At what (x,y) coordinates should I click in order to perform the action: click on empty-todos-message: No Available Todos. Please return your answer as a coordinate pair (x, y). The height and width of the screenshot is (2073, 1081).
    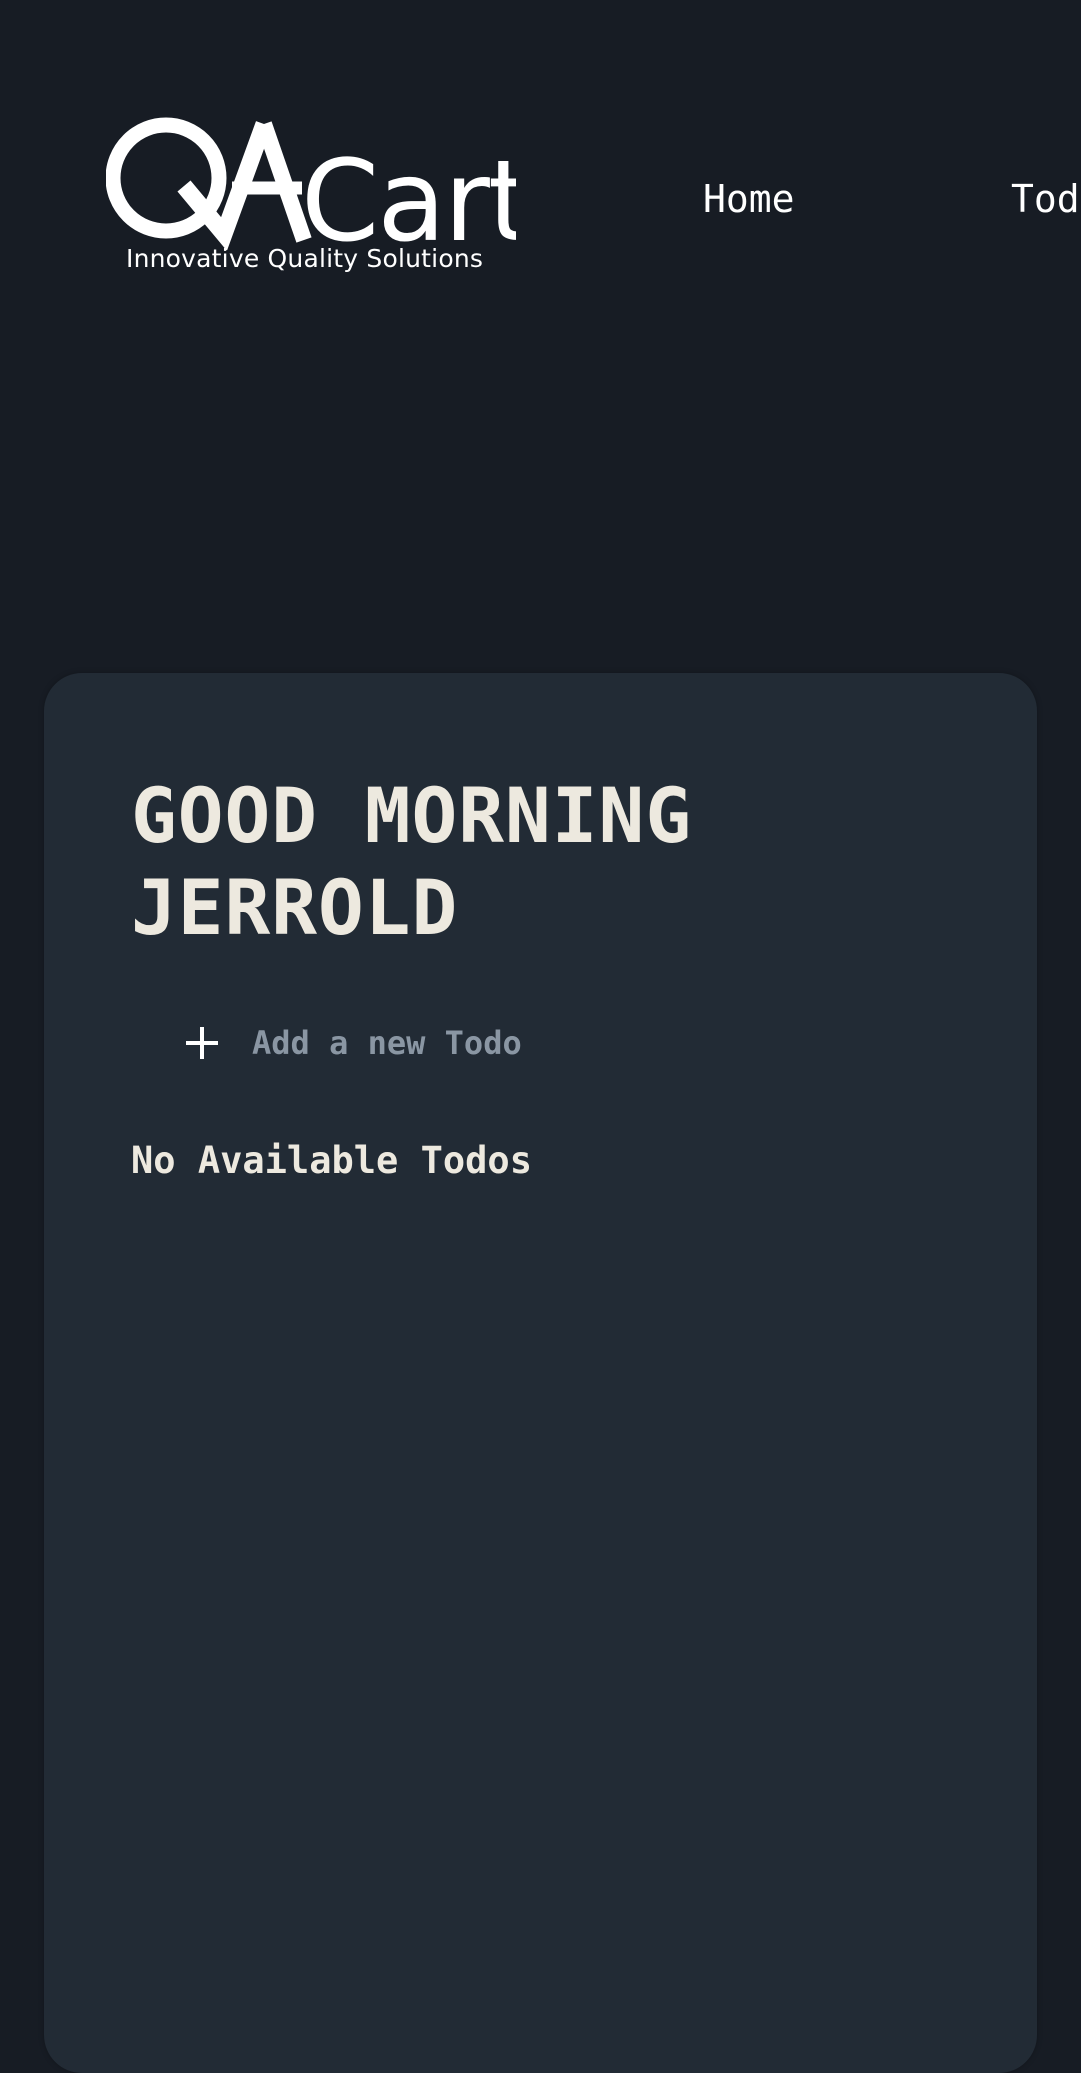
    Looking at the image, I should click on (331, 1160).